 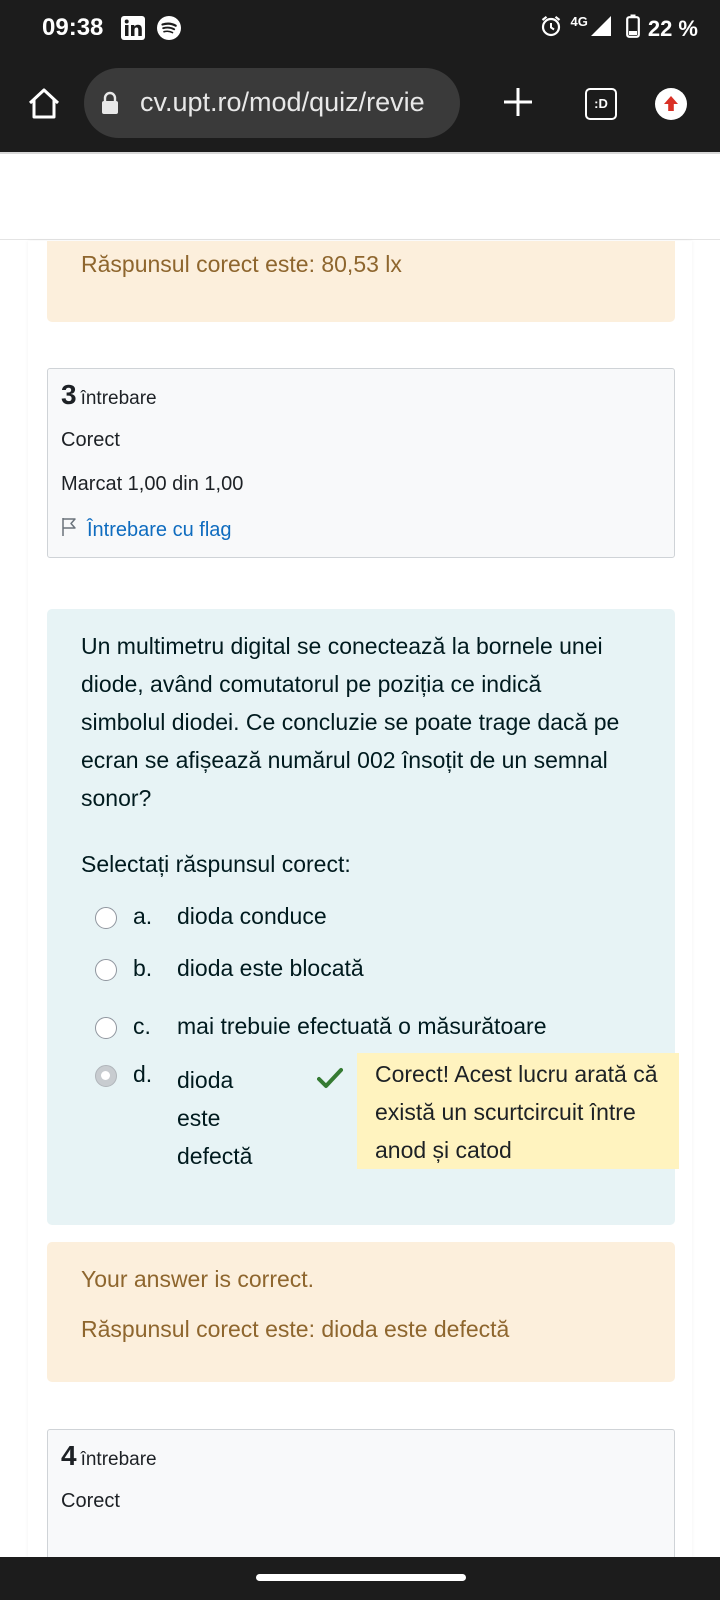 What do you see at coordinates (252, 916) in the screenshot?
I see `option-text-a: dioda conduce` at bounding box center [252, 916].